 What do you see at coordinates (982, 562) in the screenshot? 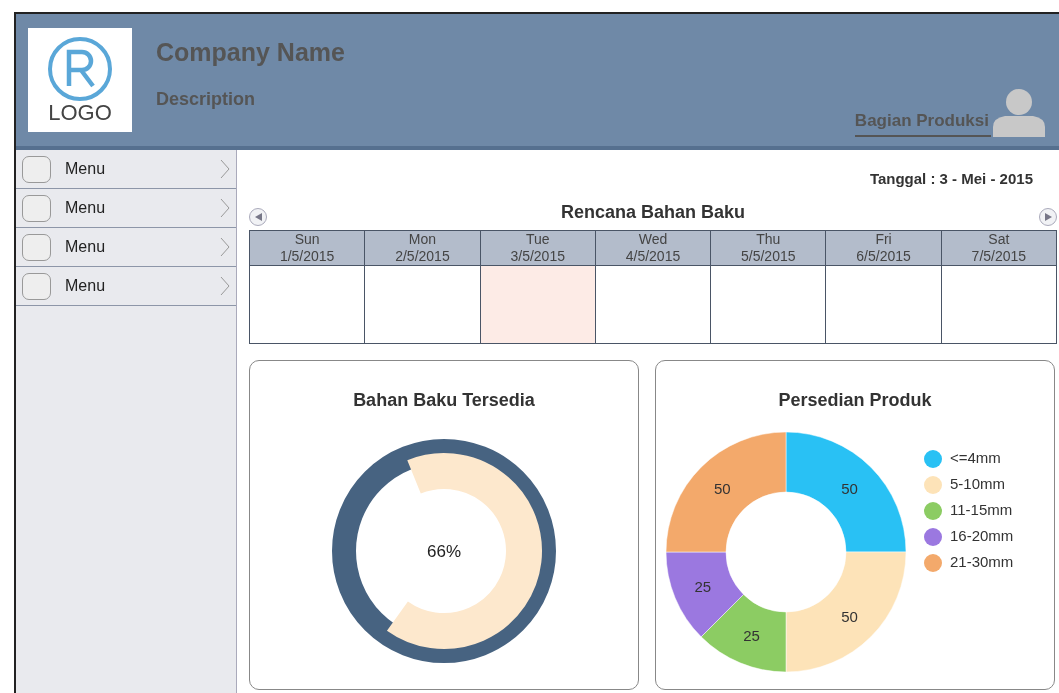
I see `legend-label: 21-30mm` at bounding box center [982, 562].